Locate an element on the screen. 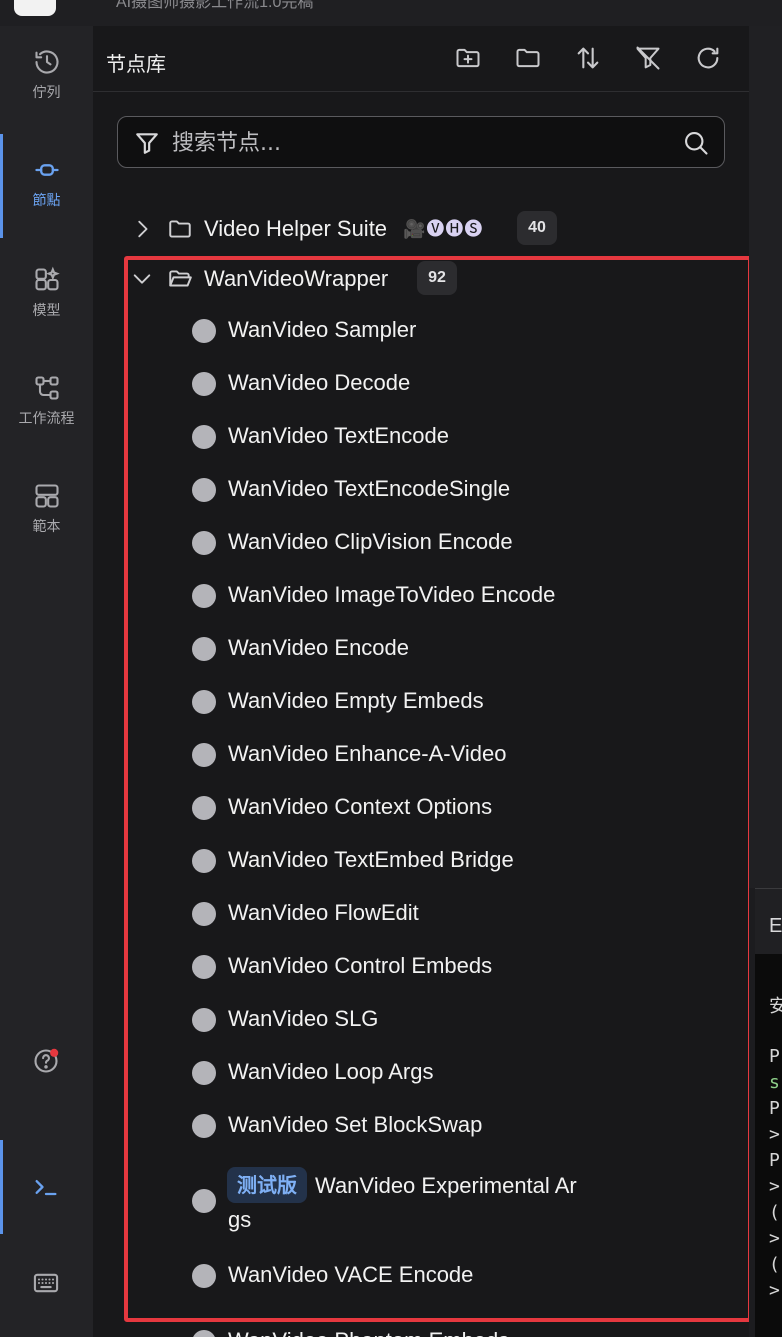 This screenshot has width=782, height=1337. terminal-line: ( is located at coordinates (774, 1264).